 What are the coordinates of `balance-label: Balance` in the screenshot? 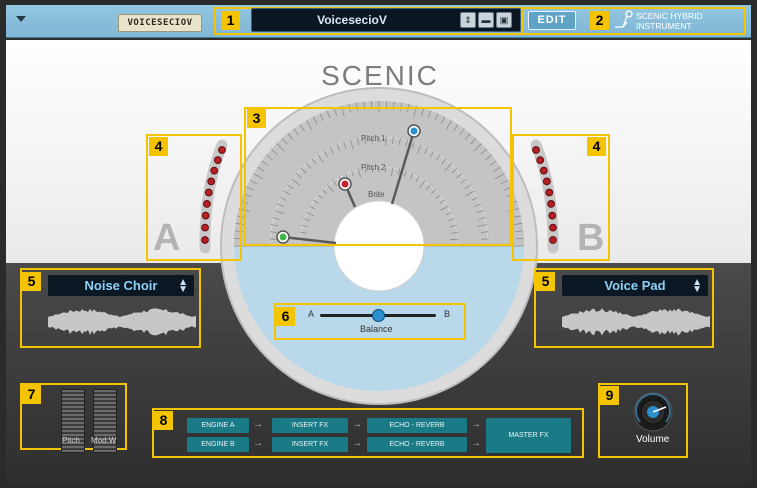 It's located at (376, 329).